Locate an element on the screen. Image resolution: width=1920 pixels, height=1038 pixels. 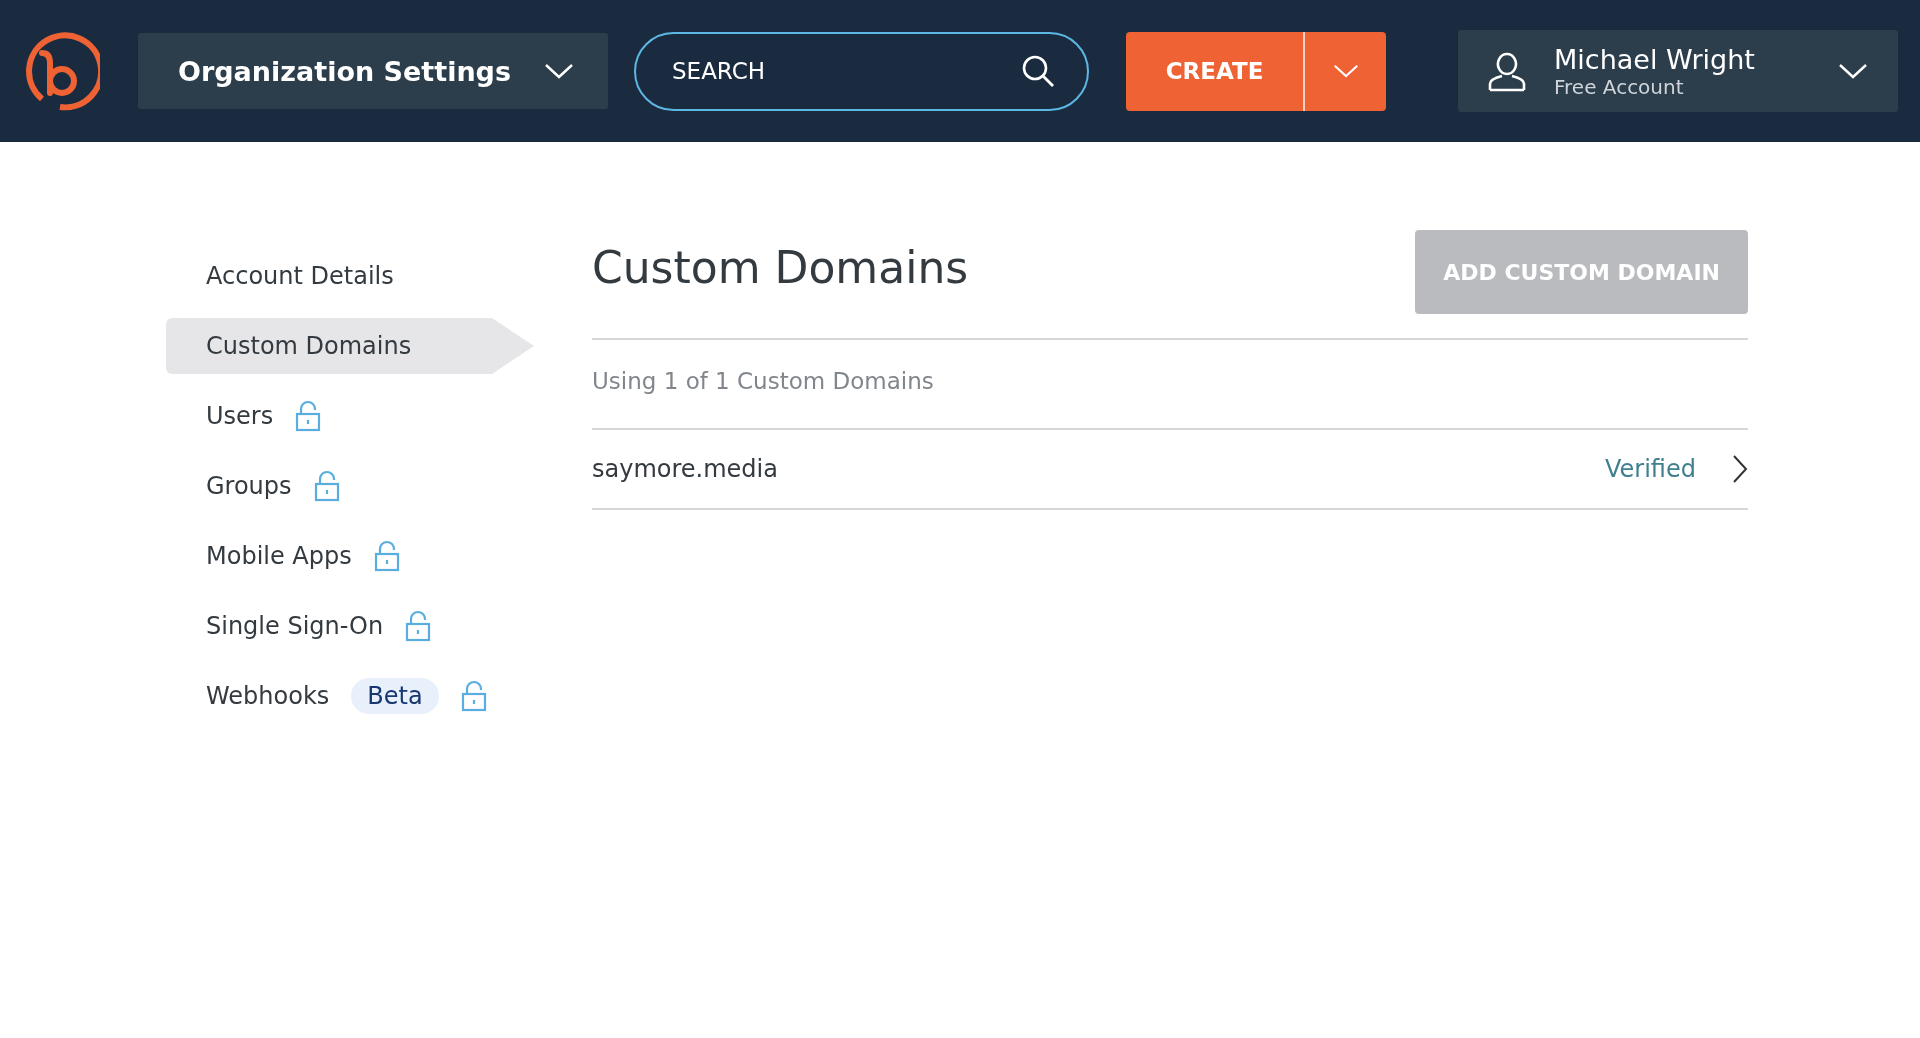
sidebar-label: Webhooks is located at coordinates (268, 696).